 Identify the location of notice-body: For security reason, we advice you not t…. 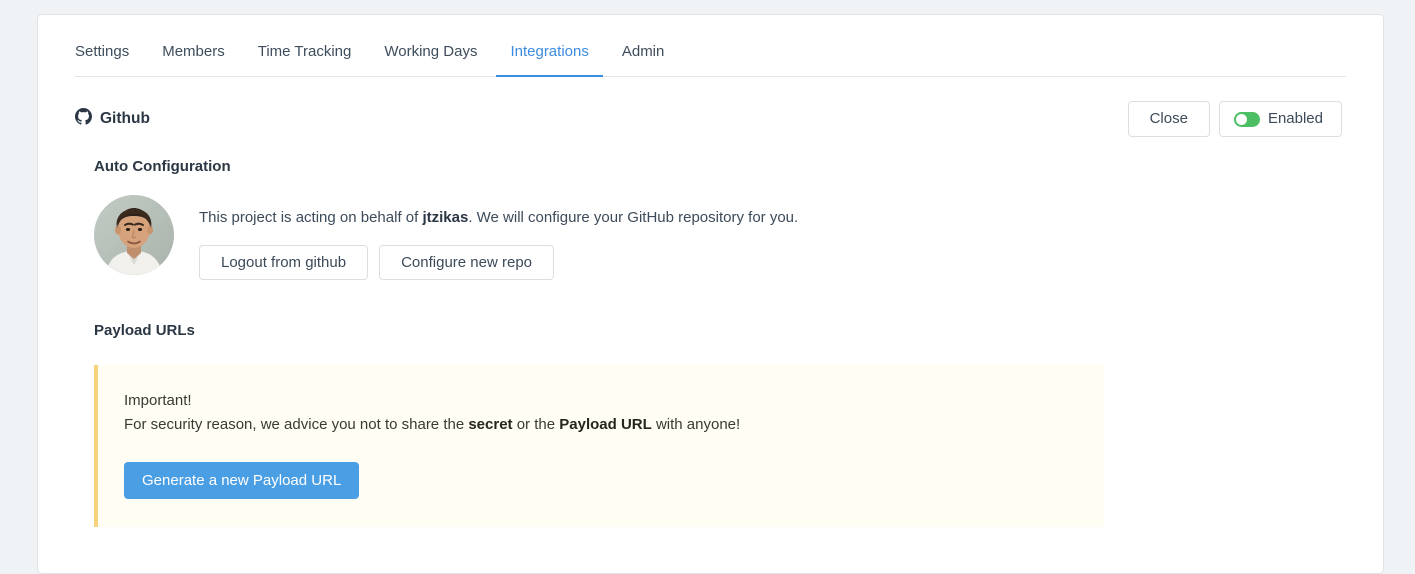
(614, 425).